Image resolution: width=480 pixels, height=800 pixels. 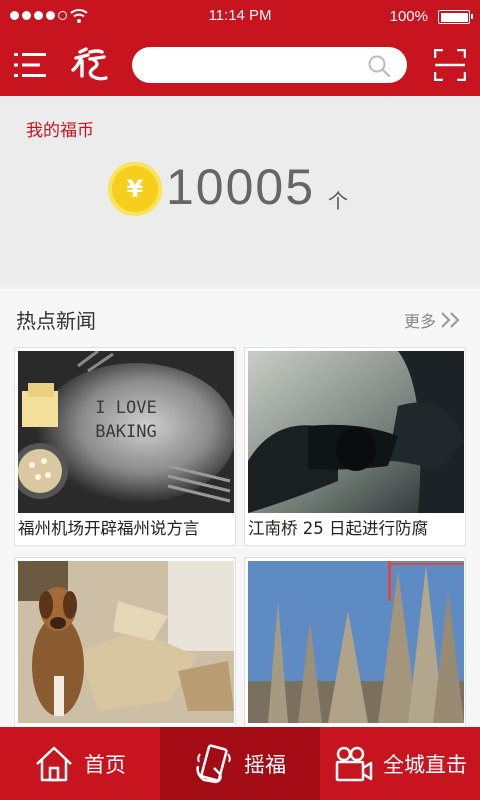 I want to click on nav-shake-label: 摇福, so click(x=265, y=764).